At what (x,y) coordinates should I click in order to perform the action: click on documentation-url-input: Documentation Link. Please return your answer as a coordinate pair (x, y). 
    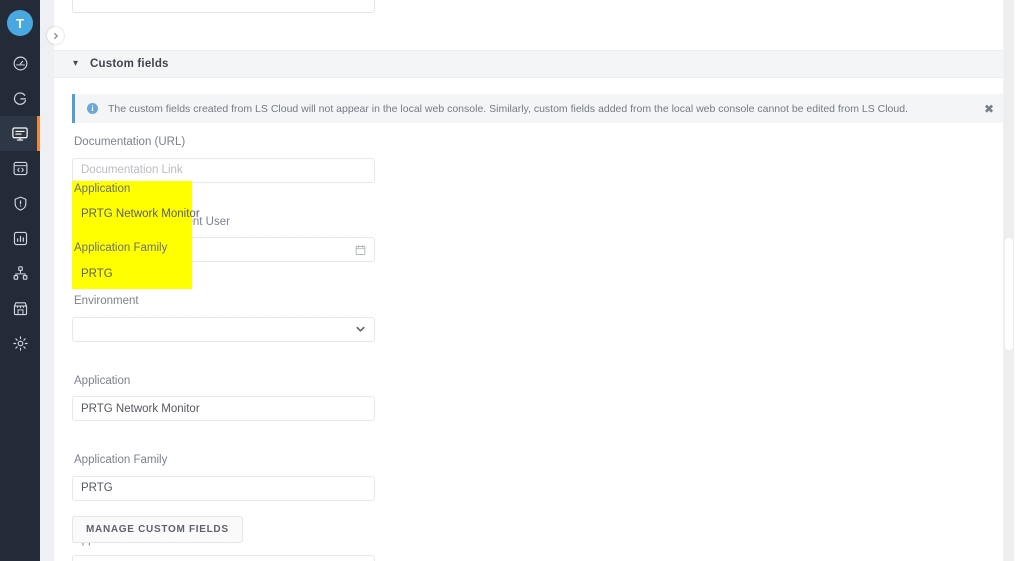
    Looking at the image, I should click on (223, 170).